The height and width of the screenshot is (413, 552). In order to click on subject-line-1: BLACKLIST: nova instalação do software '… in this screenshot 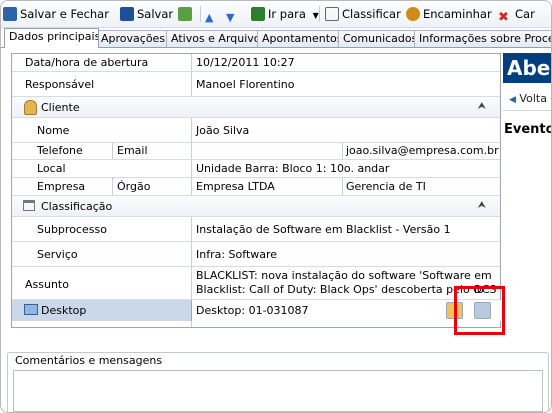, I will do `click(344, 275)`.